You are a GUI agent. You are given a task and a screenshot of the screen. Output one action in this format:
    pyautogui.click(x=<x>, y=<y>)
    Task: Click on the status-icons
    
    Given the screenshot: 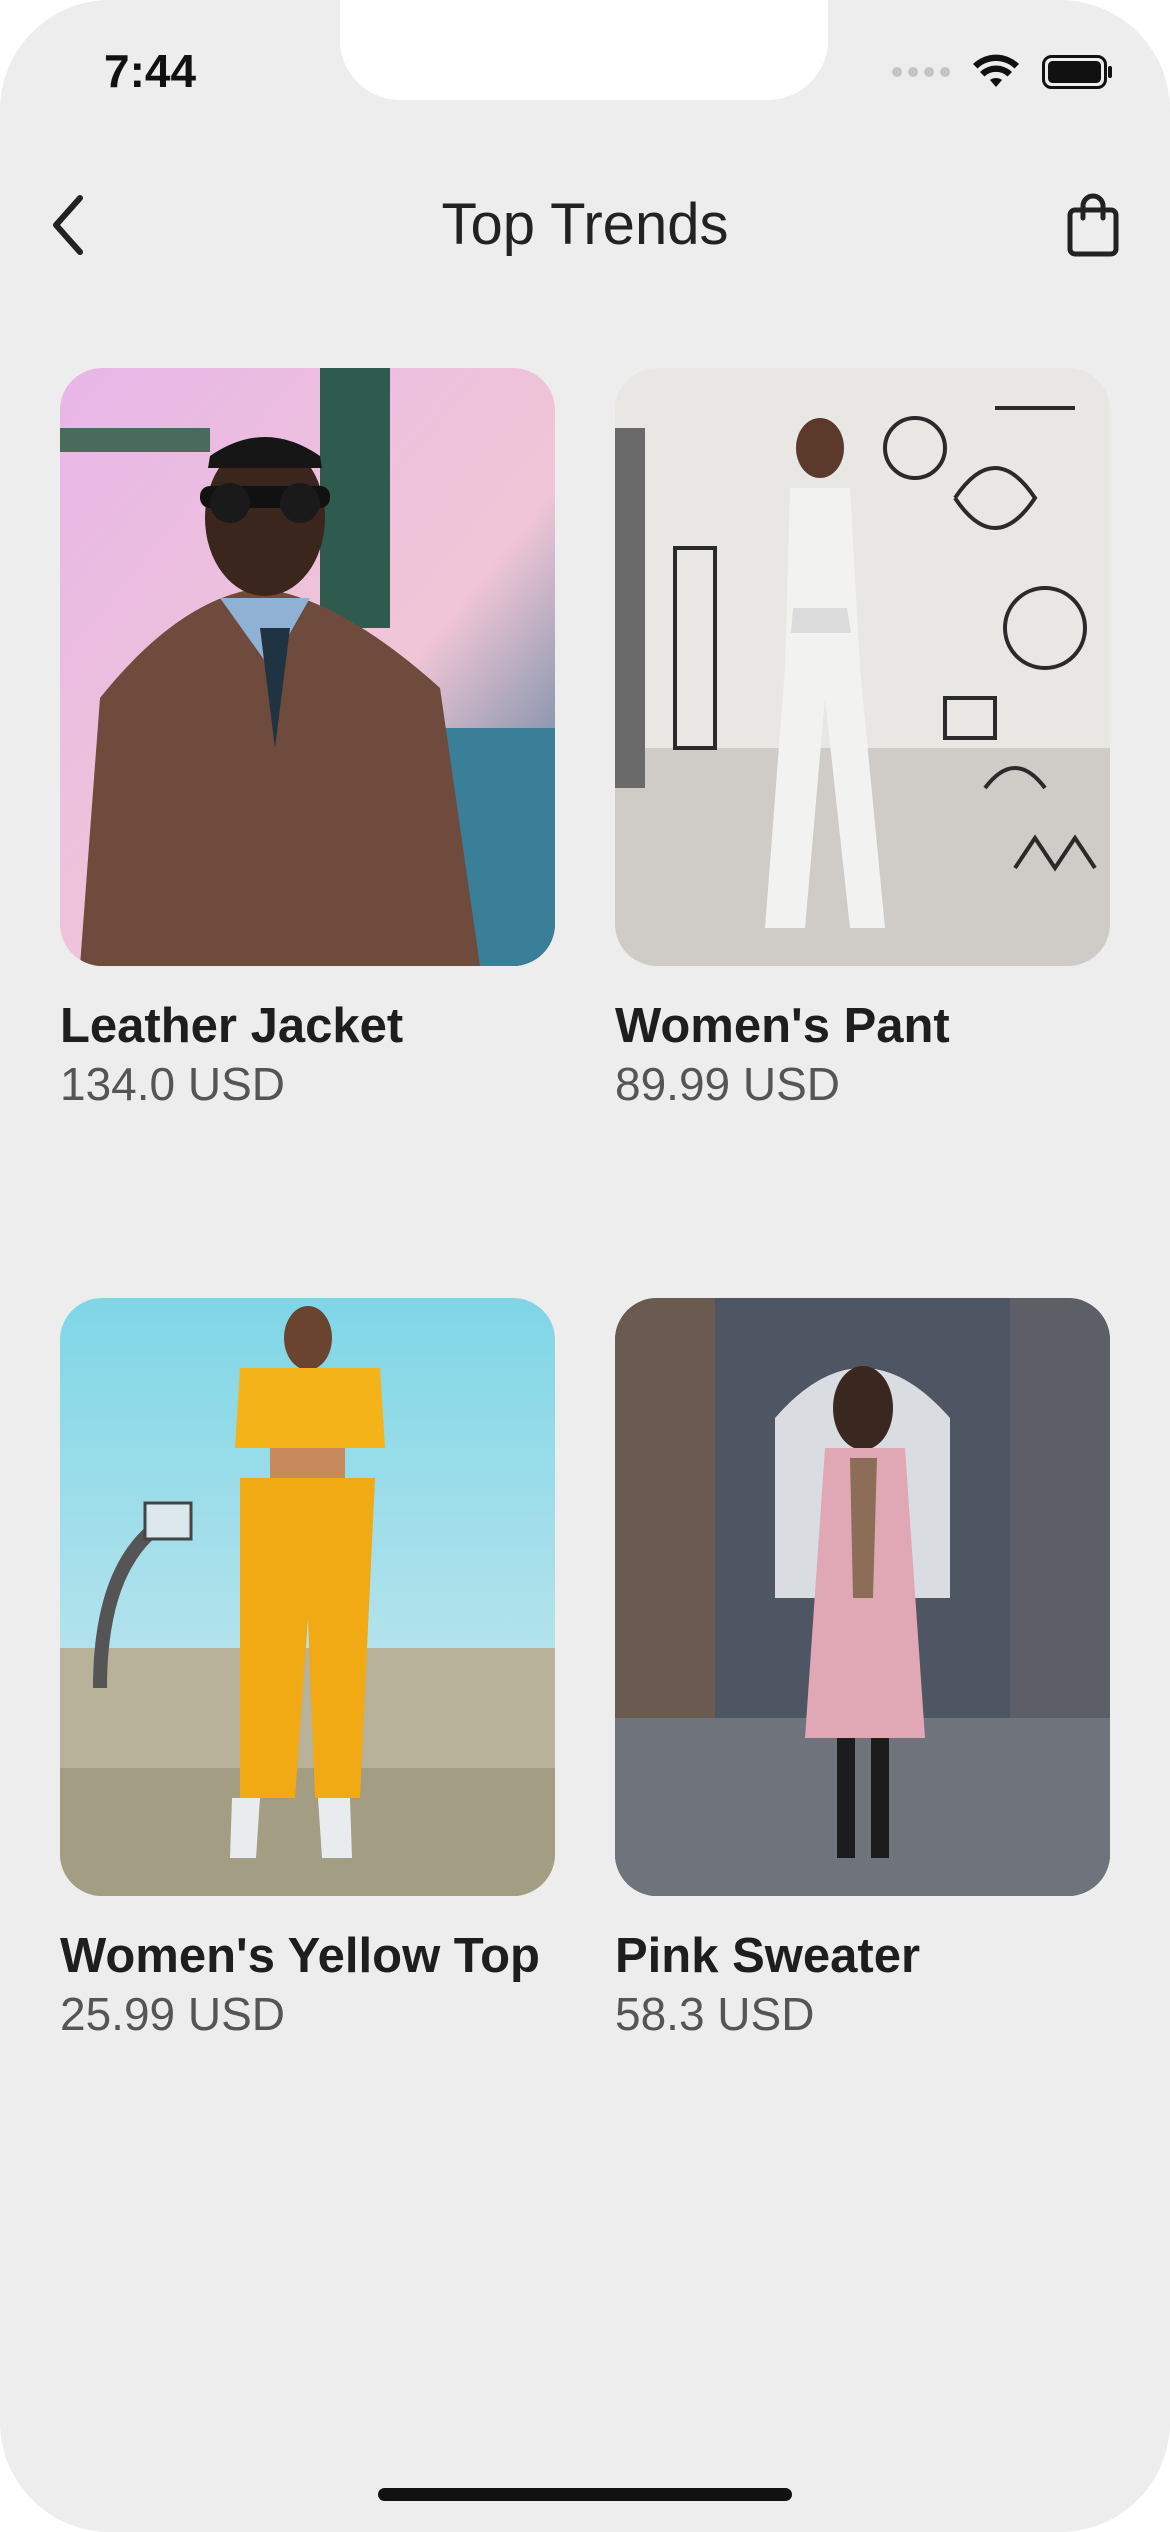 What is the action you would take?
    pyautogui.click(x=1003, y=72)
    